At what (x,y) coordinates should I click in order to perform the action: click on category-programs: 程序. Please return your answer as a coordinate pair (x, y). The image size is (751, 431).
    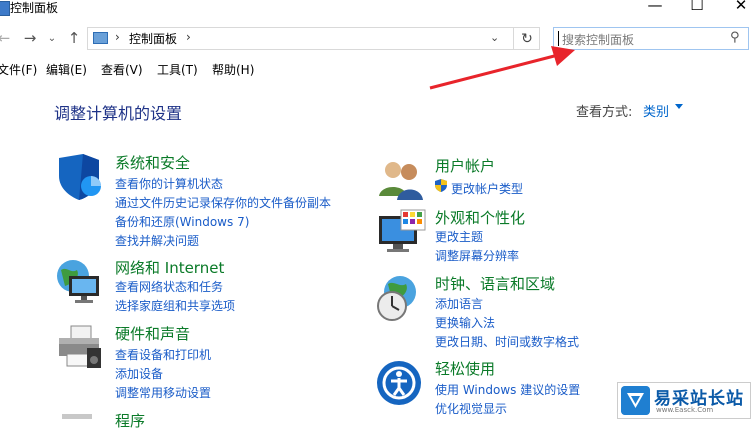
    Looking at the image, I should click on (130, 420).